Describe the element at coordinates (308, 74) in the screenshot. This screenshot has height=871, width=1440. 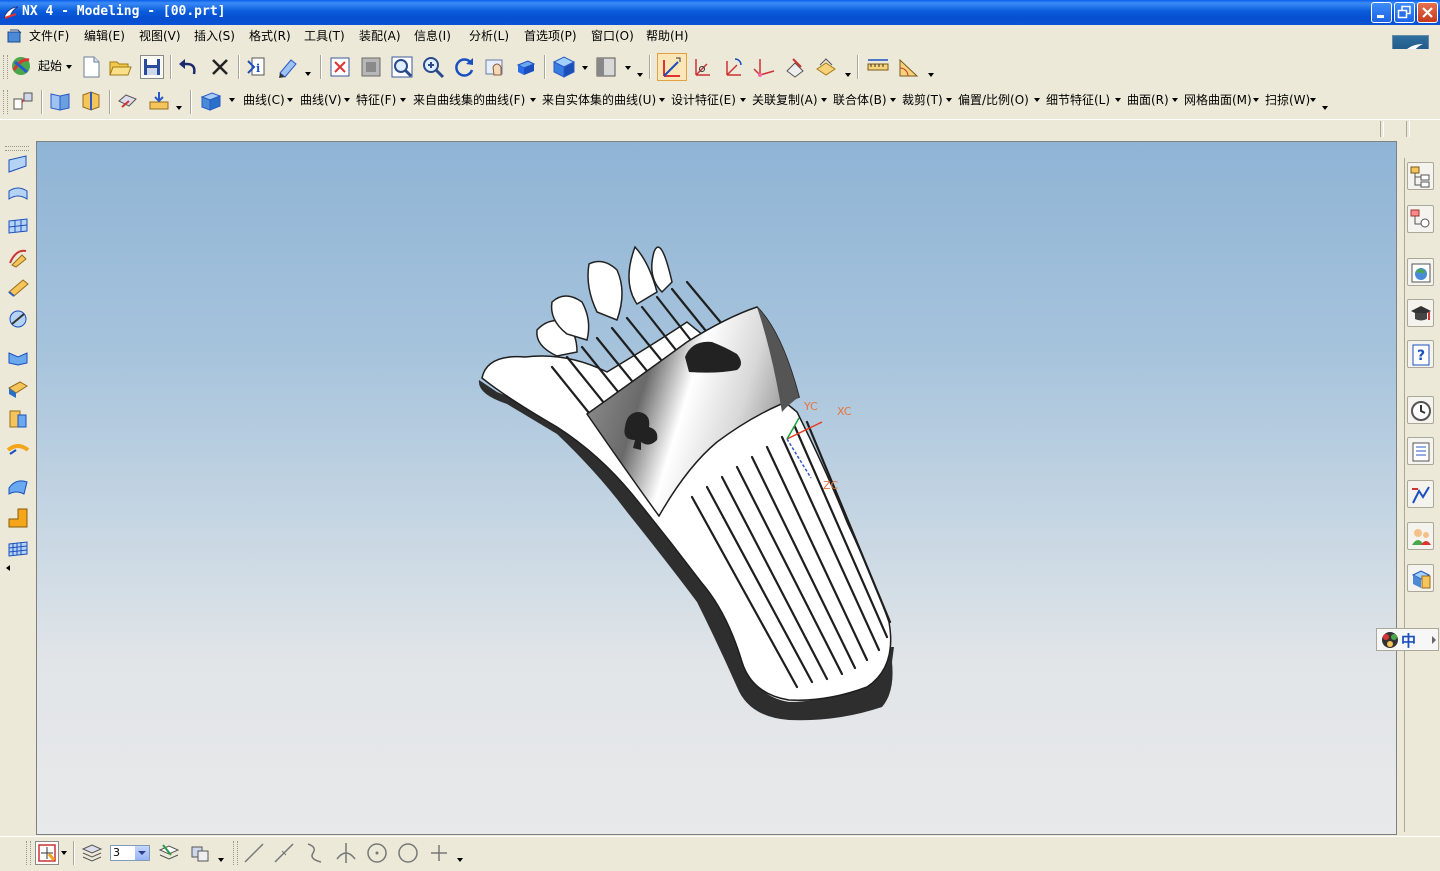
I see `edit-dropdown-arrow` at that location.